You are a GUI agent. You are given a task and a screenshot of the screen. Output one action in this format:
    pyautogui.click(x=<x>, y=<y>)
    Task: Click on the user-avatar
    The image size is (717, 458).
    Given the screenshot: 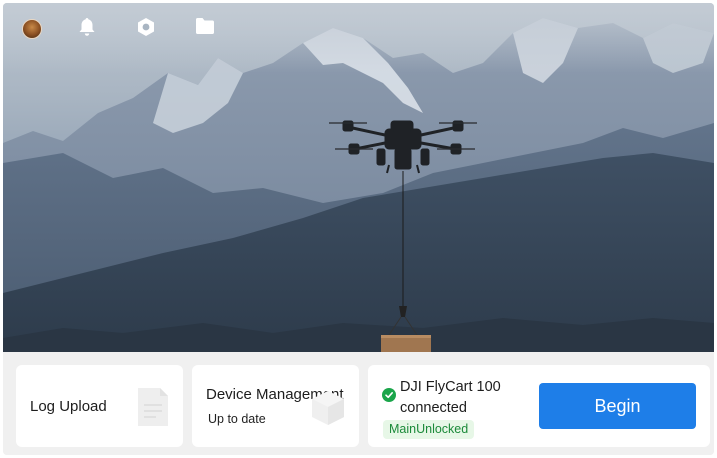 What is the action you would take?
    pyautogui.click(x=32, y=29)
    